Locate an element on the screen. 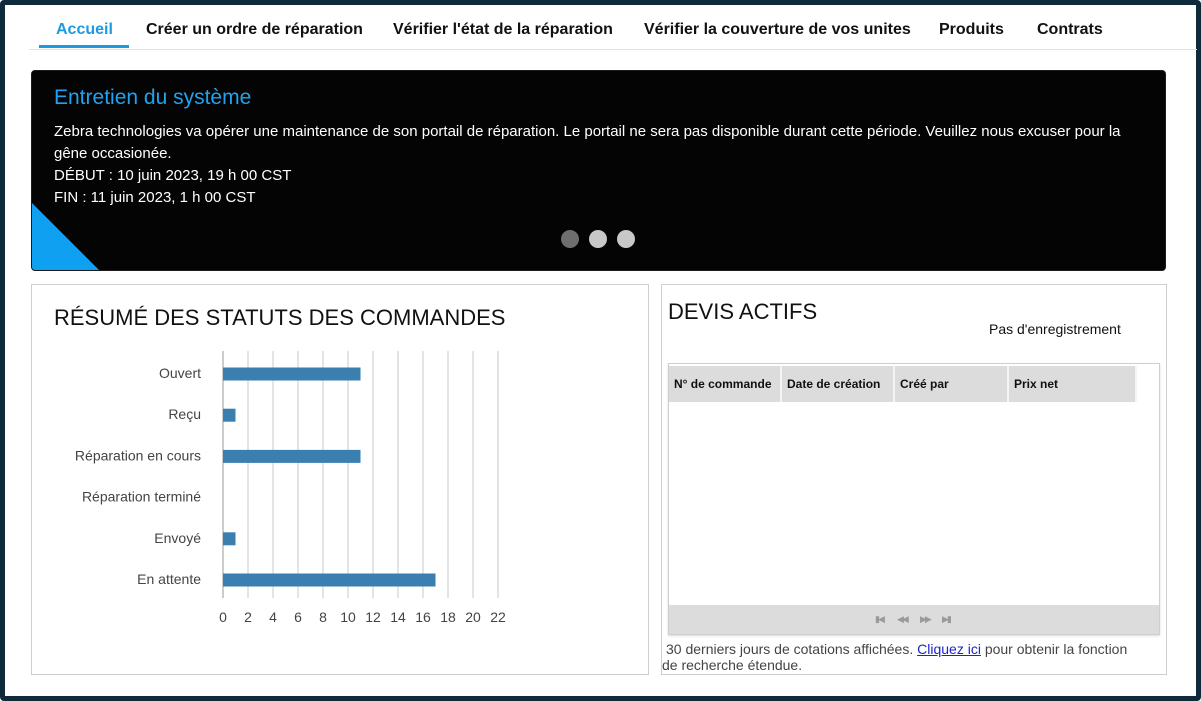  footnote-line2: de recherche étendue. is located at coordinates (732, 665).